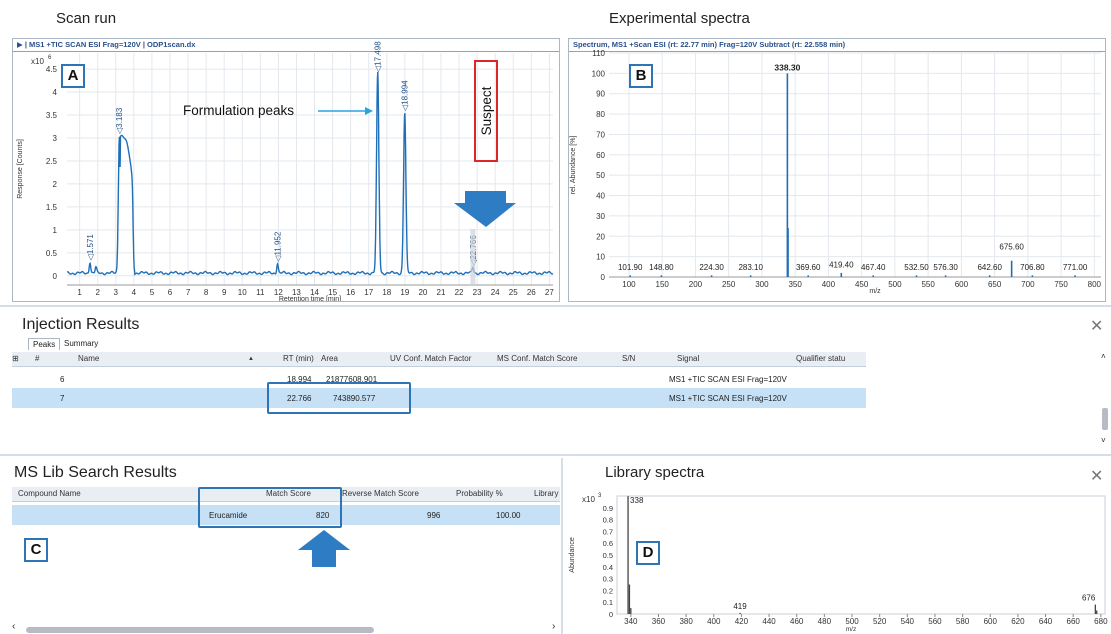  What do you see at coordinates (825, 621) in the screenshot?
I see `x-tick-label: 480` at bounding box center [825, 621].